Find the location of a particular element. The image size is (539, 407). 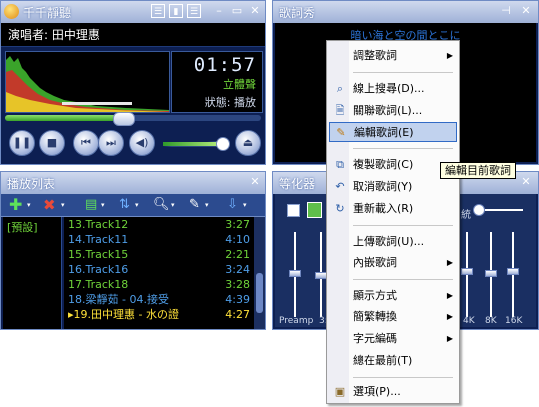

add-icon: ✚ is located at coordinates (15, 205).